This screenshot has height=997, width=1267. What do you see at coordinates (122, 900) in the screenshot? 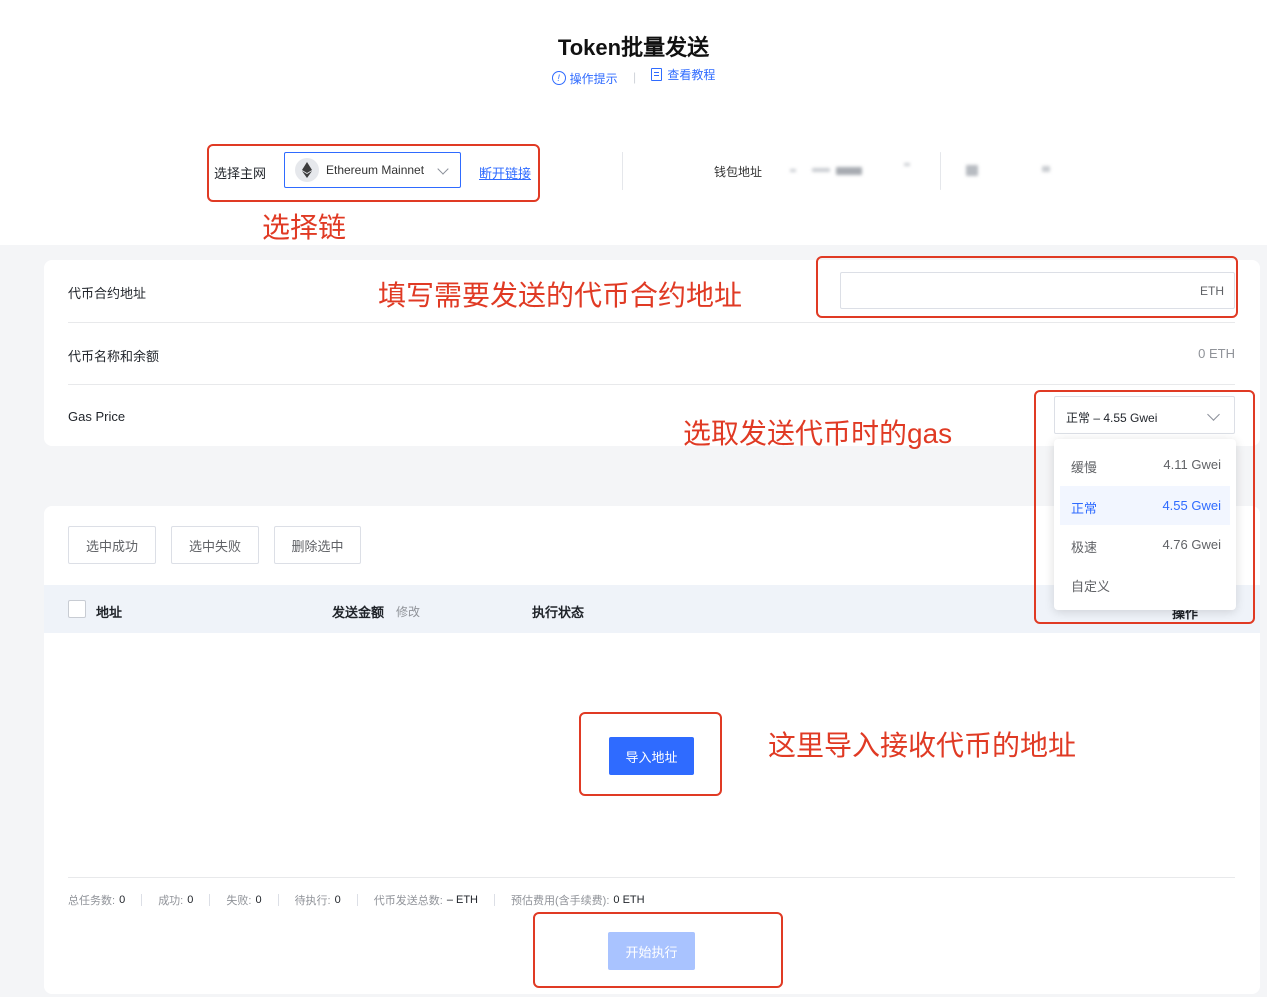
I see `stat-total: 0` at bounding box center [122, 900].